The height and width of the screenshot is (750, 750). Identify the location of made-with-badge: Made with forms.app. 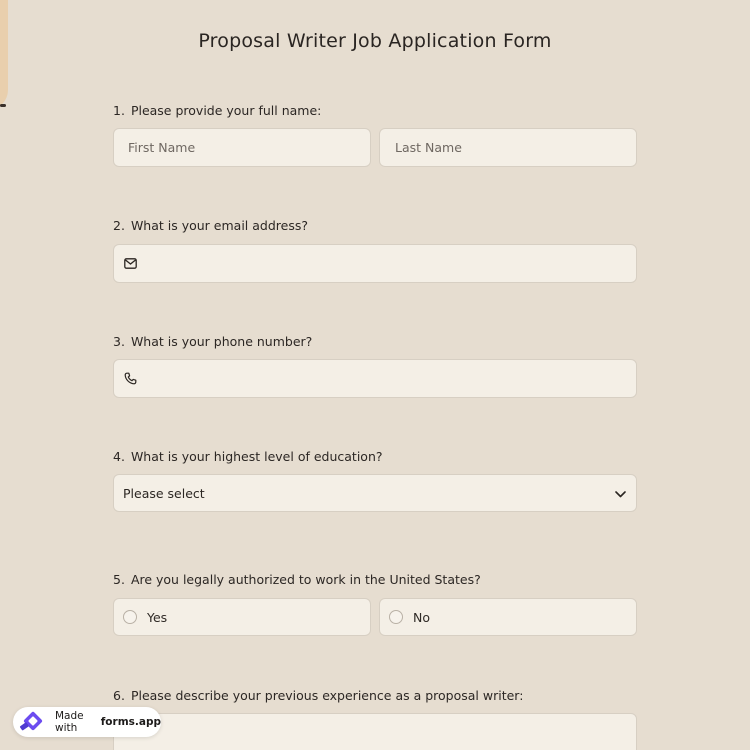
(87, 722).